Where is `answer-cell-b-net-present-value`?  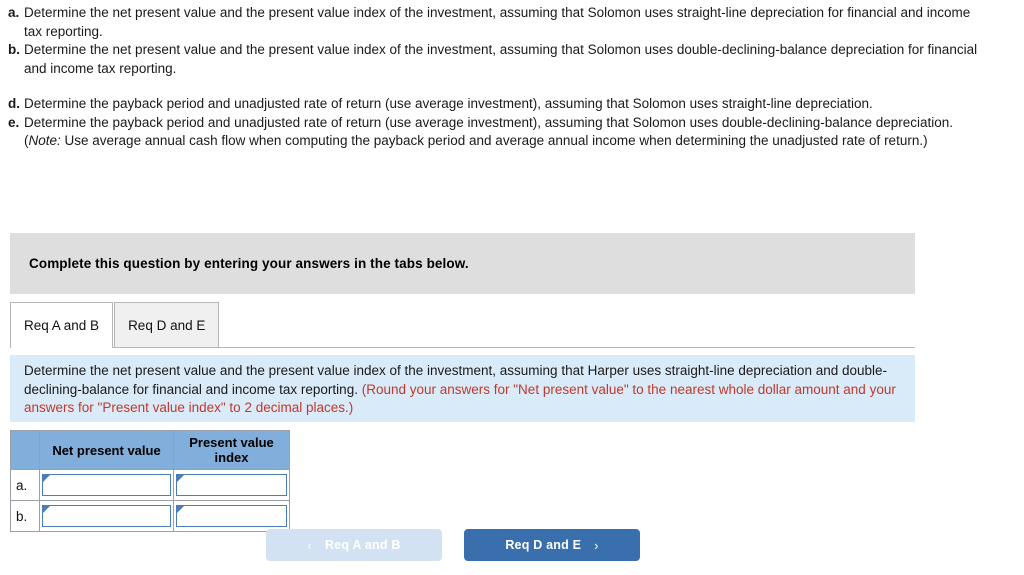
answer-cell-b-net-present-value is located at coordinates (106, 516).